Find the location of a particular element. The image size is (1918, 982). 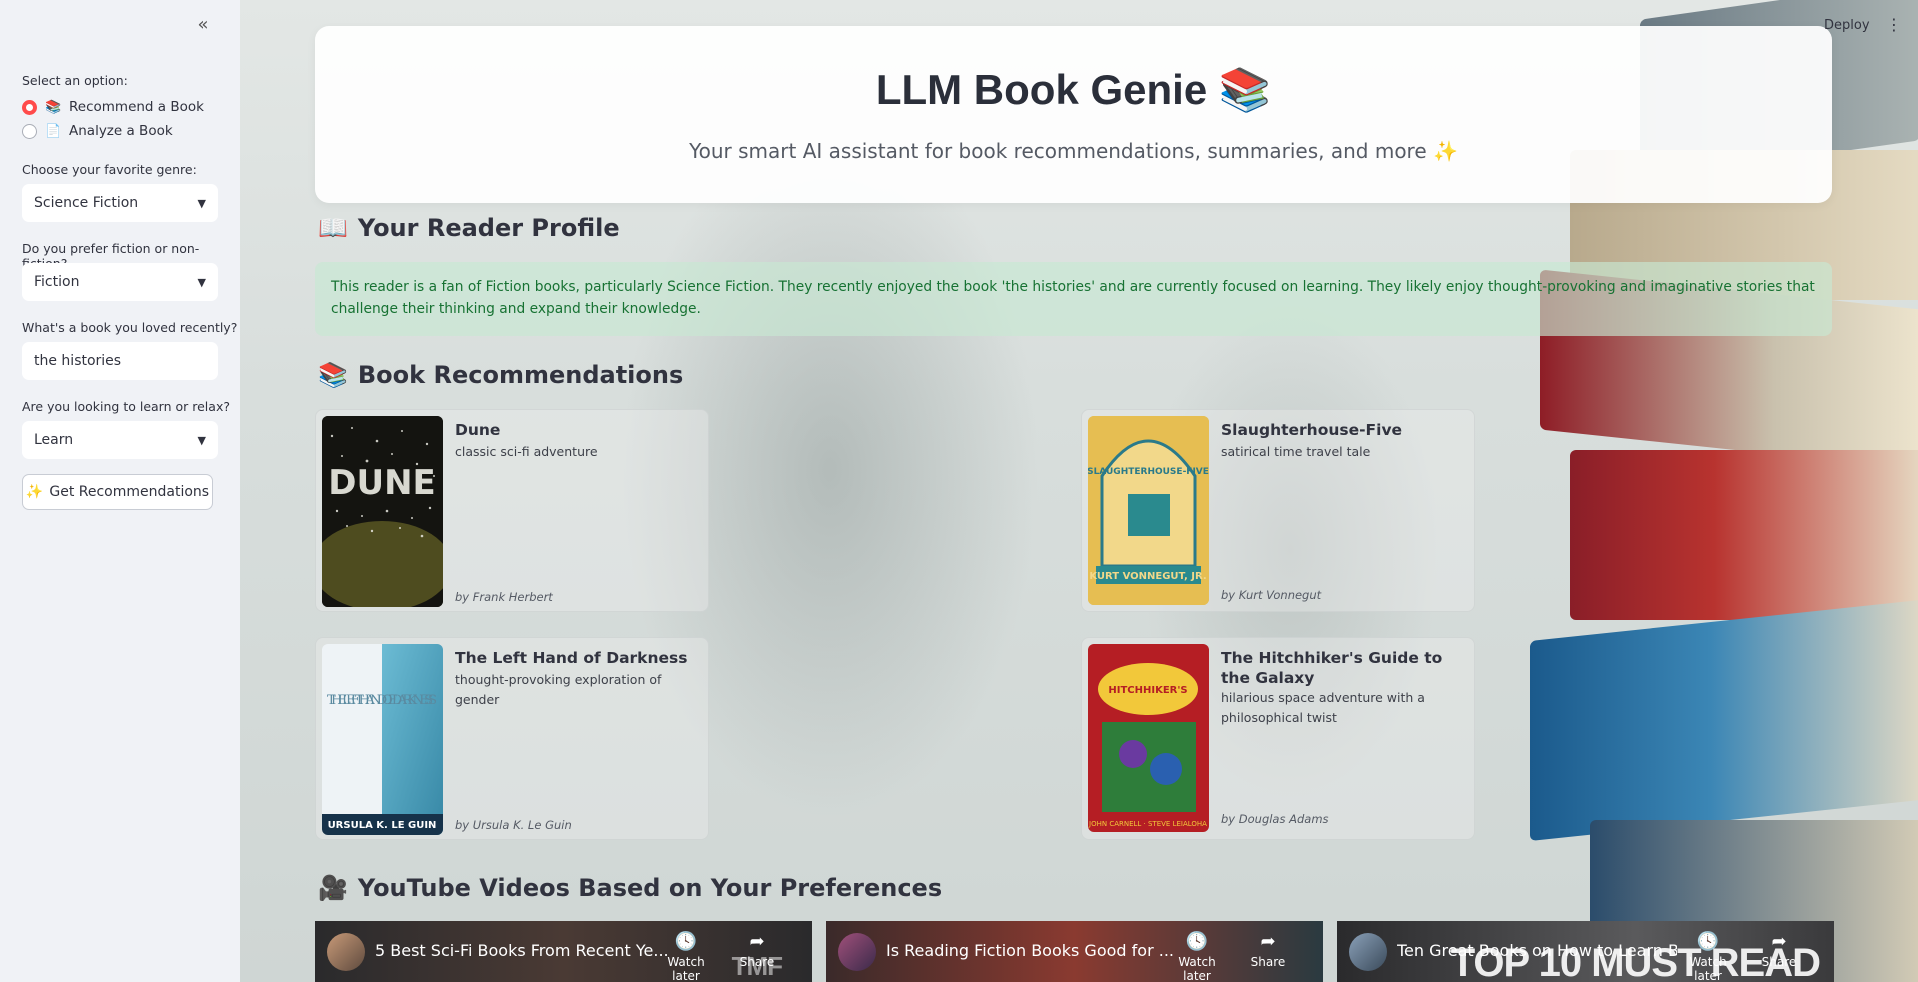

loved-book-input: the histories is located at coordinates (120, 361).